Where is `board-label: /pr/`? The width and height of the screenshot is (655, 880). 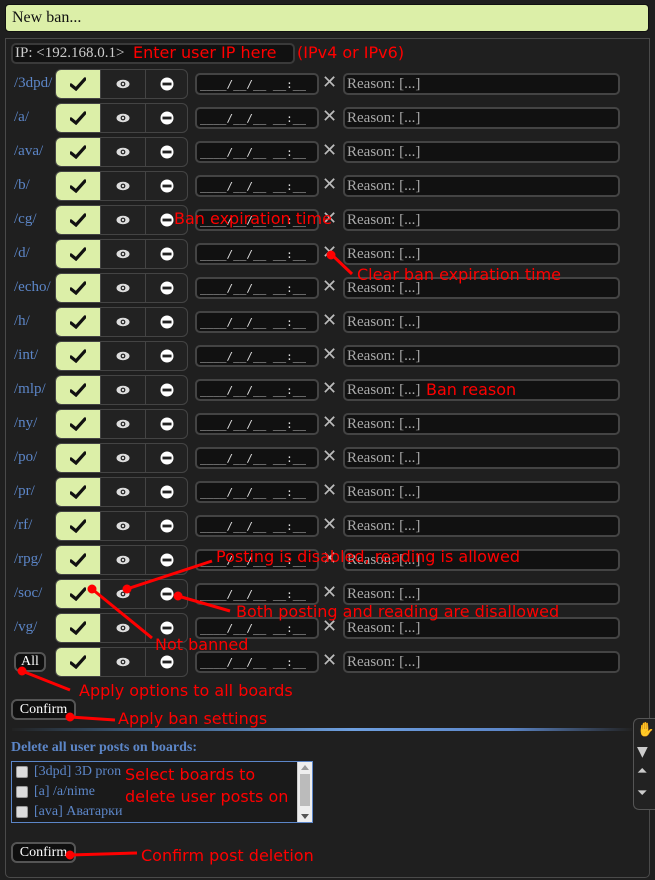
board-label: /pr/ is located at coordinates (24, 491).